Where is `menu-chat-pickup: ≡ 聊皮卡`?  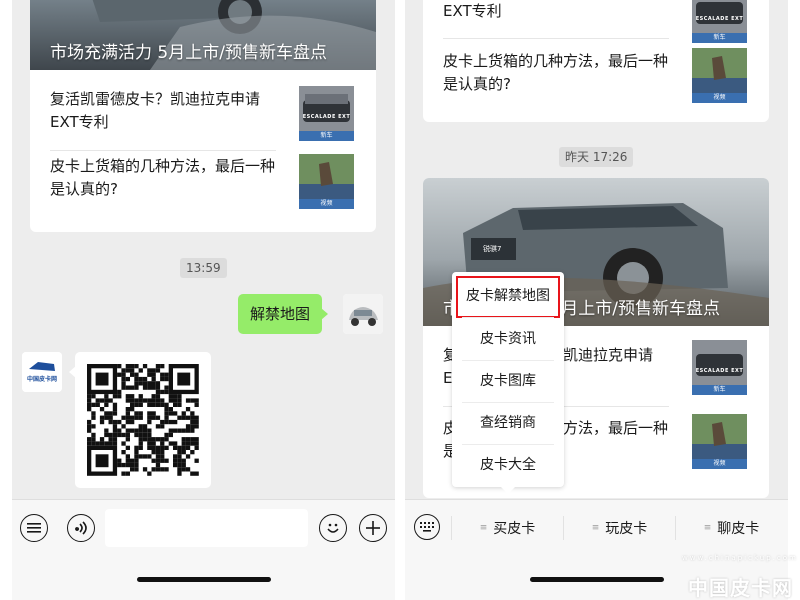
menu-chat-pickup: ≡ 聊皮卡 is located at coordinates (731, 527).